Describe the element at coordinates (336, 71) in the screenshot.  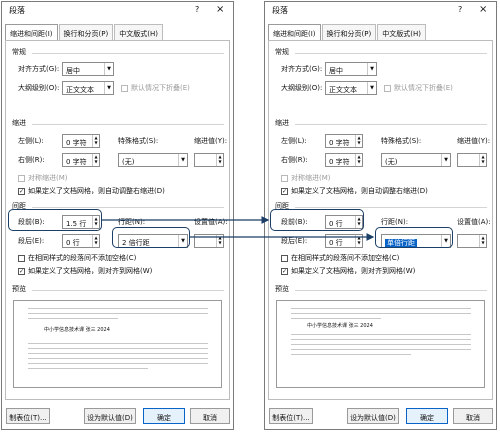
I see `alignment-value: 居中` at that location.